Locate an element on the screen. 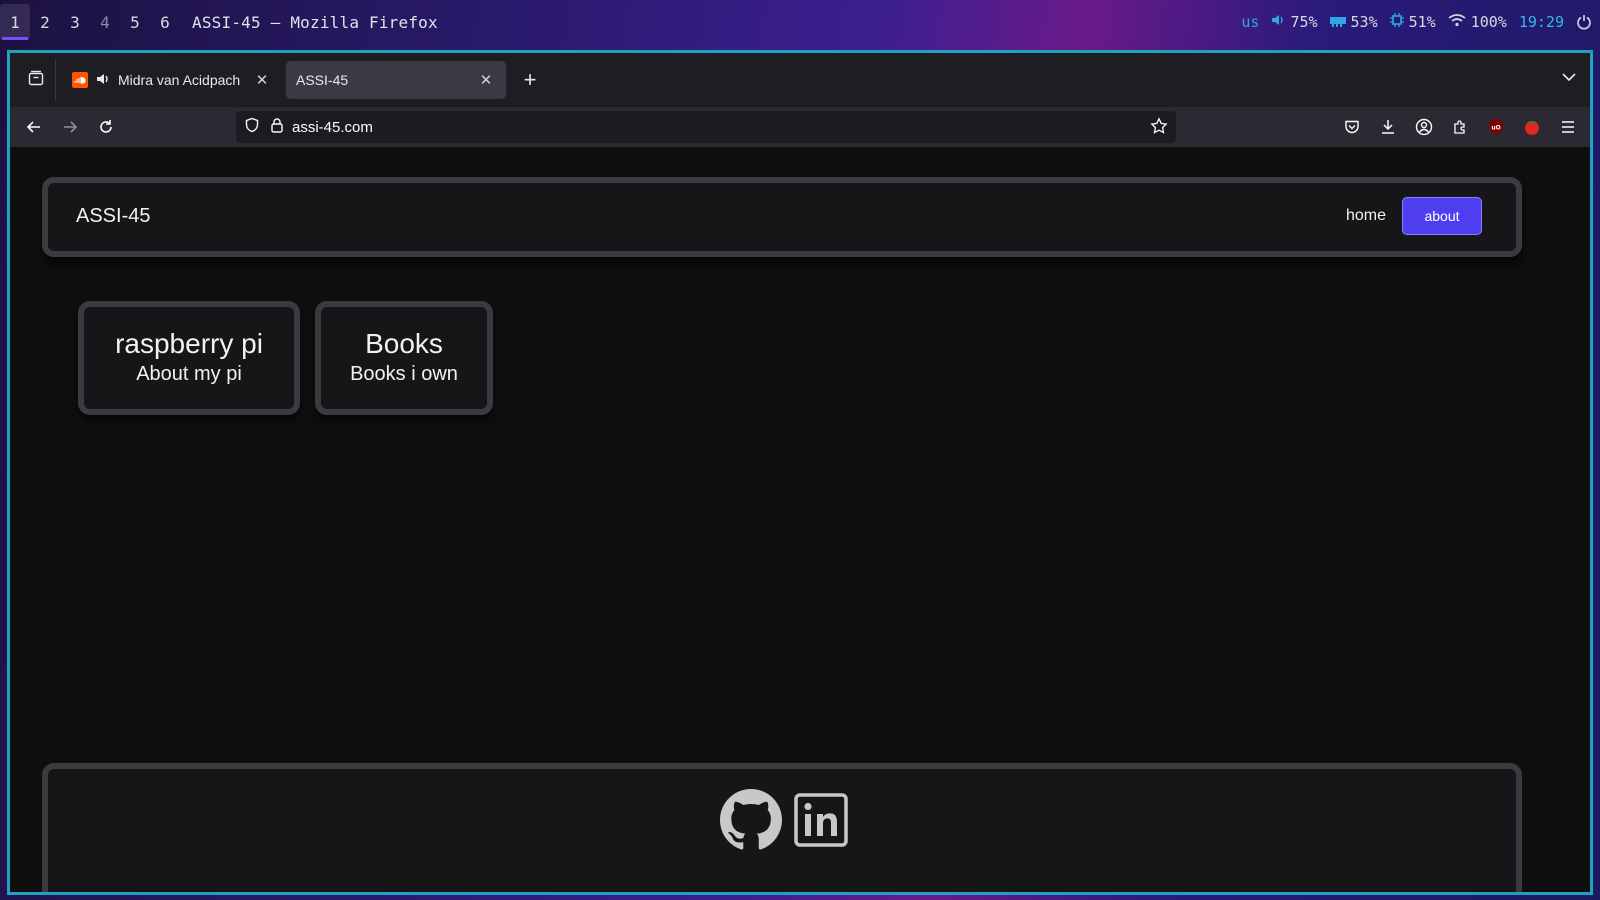  downloads-icon is located at coordinates (1388, 127).